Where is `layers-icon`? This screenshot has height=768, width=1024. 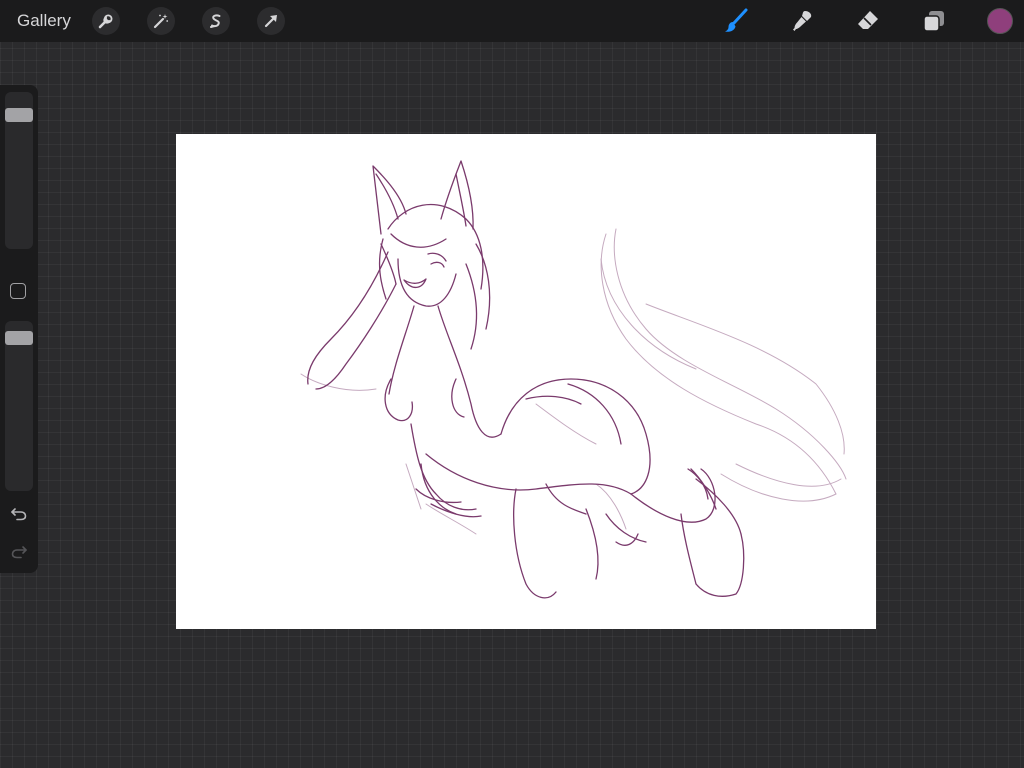 layers-icon is located at coordinates (933, 21).